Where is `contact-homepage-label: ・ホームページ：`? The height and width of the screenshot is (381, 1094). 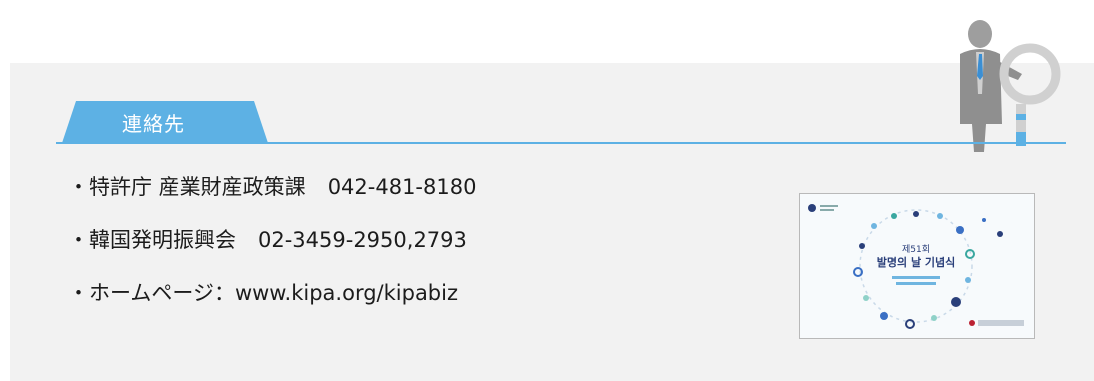 contact-homepage-label: ・ホームページ： is located at coordinates (151, 293).